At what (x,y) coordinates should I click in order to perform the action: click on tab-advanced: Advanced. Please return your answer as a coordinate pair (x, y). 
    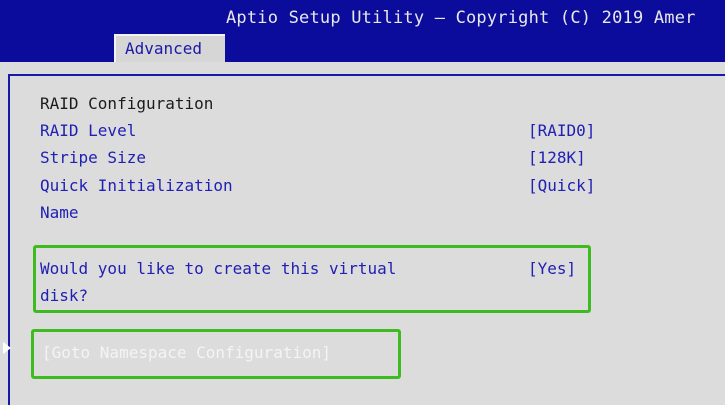
    Looking at the image, I should click on (169, 48).